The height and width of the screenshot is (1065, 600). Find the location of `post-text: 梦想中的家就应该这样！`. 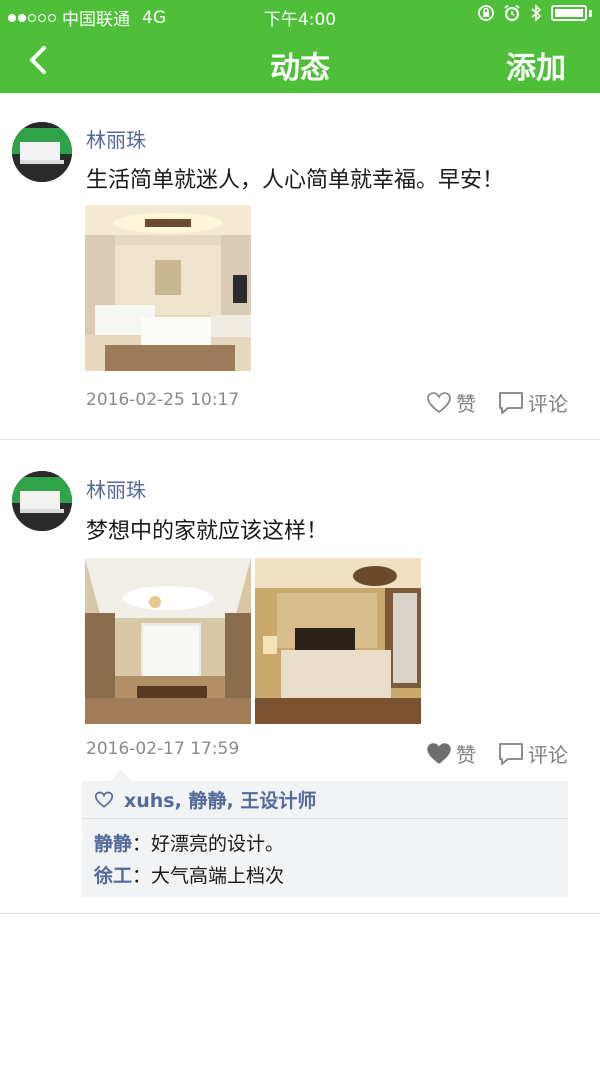

post-text: 梦想中的家就应该这样！ is located at coordinates (207, 531).